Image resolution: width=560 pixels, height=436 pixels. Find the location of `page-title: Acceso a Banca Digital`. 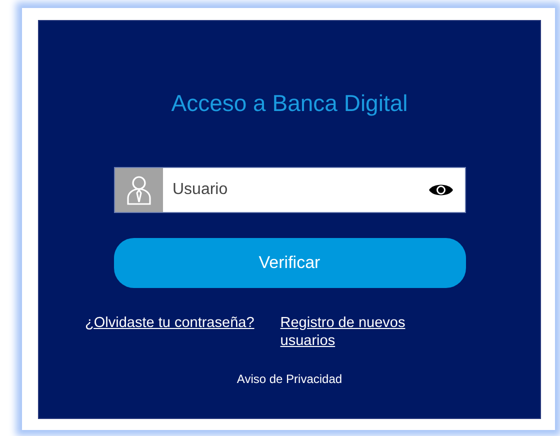

page-title: Acceso a Banca Digital is located at coordinates (289, 103).